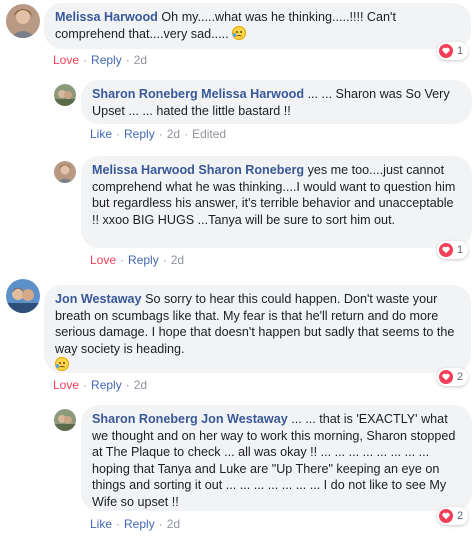 The width and height of the screenshot is (475, 542). What do you see at coordinates (209, 134) in the screenshot?
I see `edited-label: Edited` at bounding box center [209, 134].